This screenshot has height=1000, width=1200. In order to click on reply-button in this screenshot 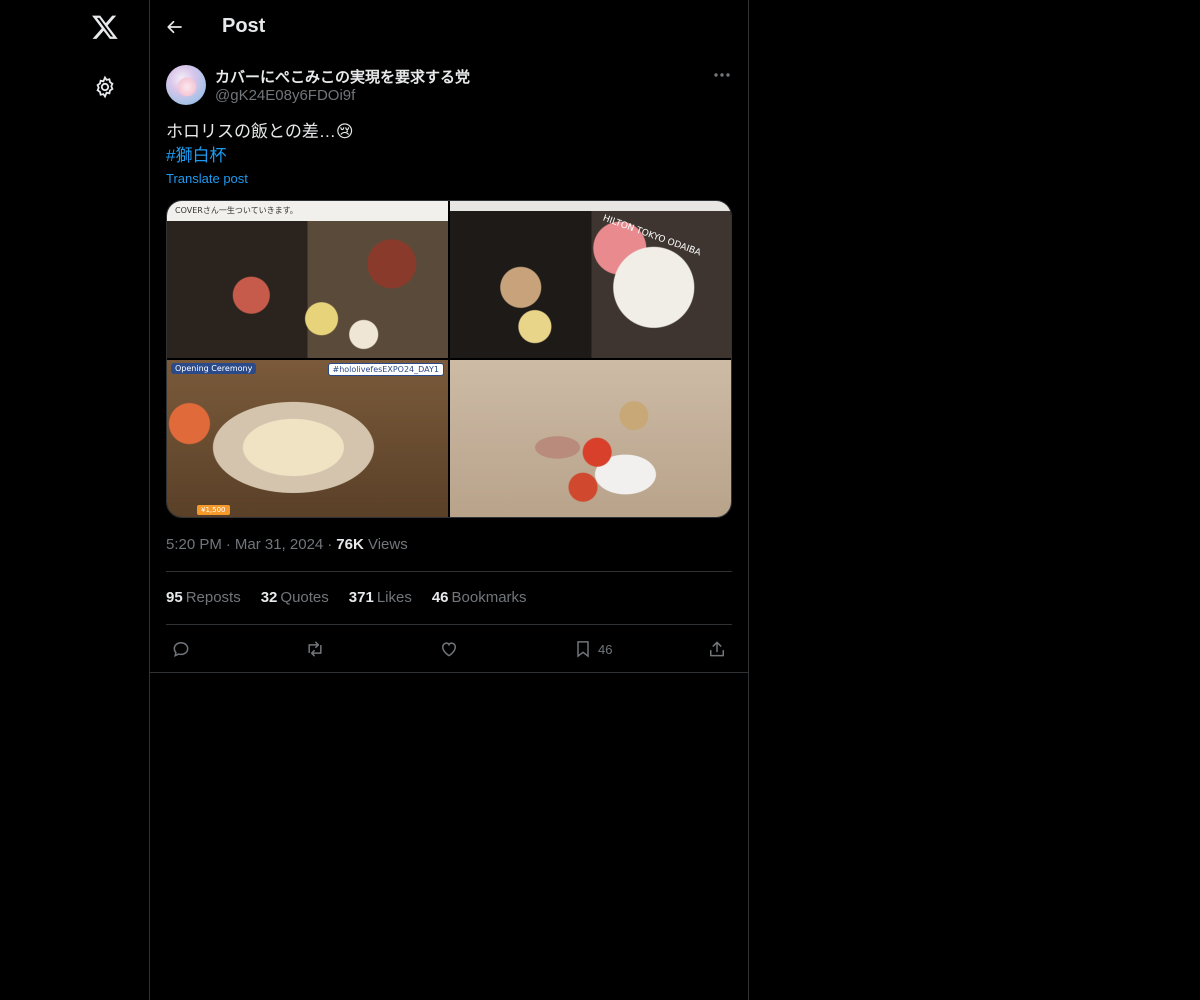, I will do `click(181, 649)`.